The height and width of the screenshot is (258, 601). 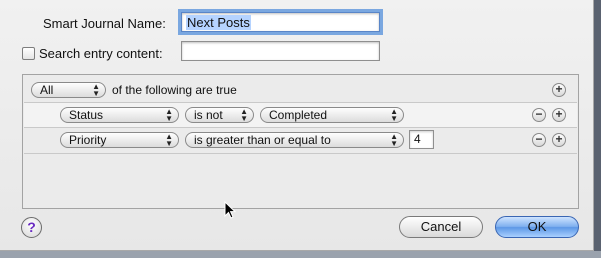 What do you see at coordinates (88, 140) in the screenshot?
I see `rule-2-field: Priority` at bounding box center [88, 140].